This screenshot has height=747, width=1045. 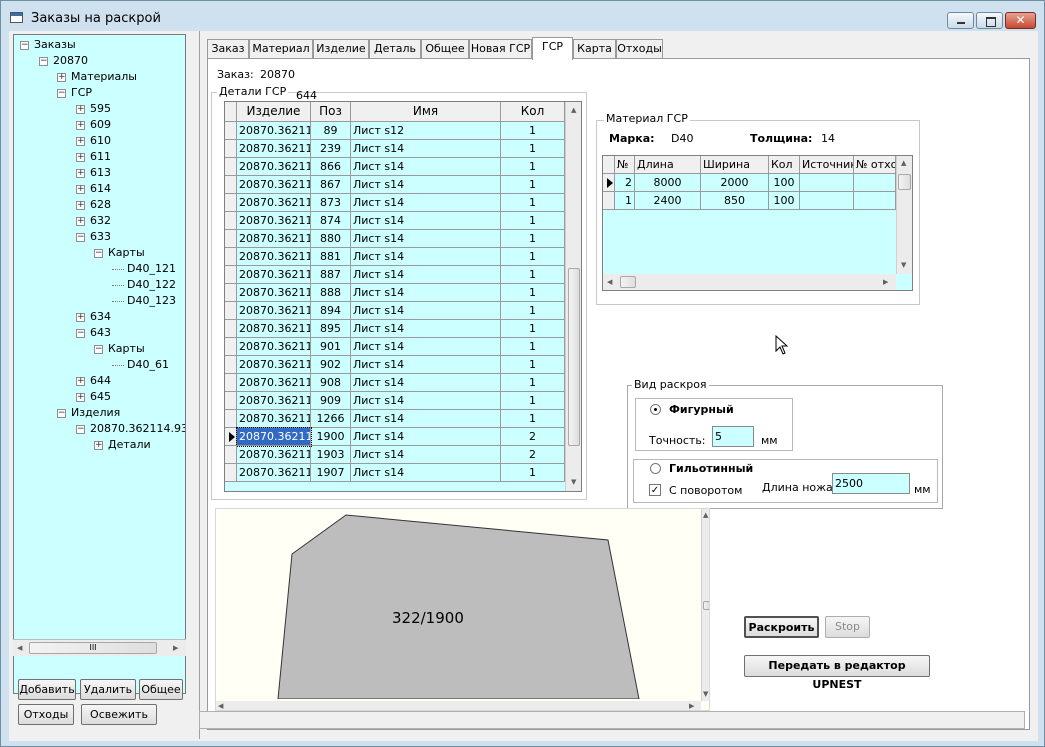 I want to click on details-column-header: Изделие, so click(x=274, y=112).